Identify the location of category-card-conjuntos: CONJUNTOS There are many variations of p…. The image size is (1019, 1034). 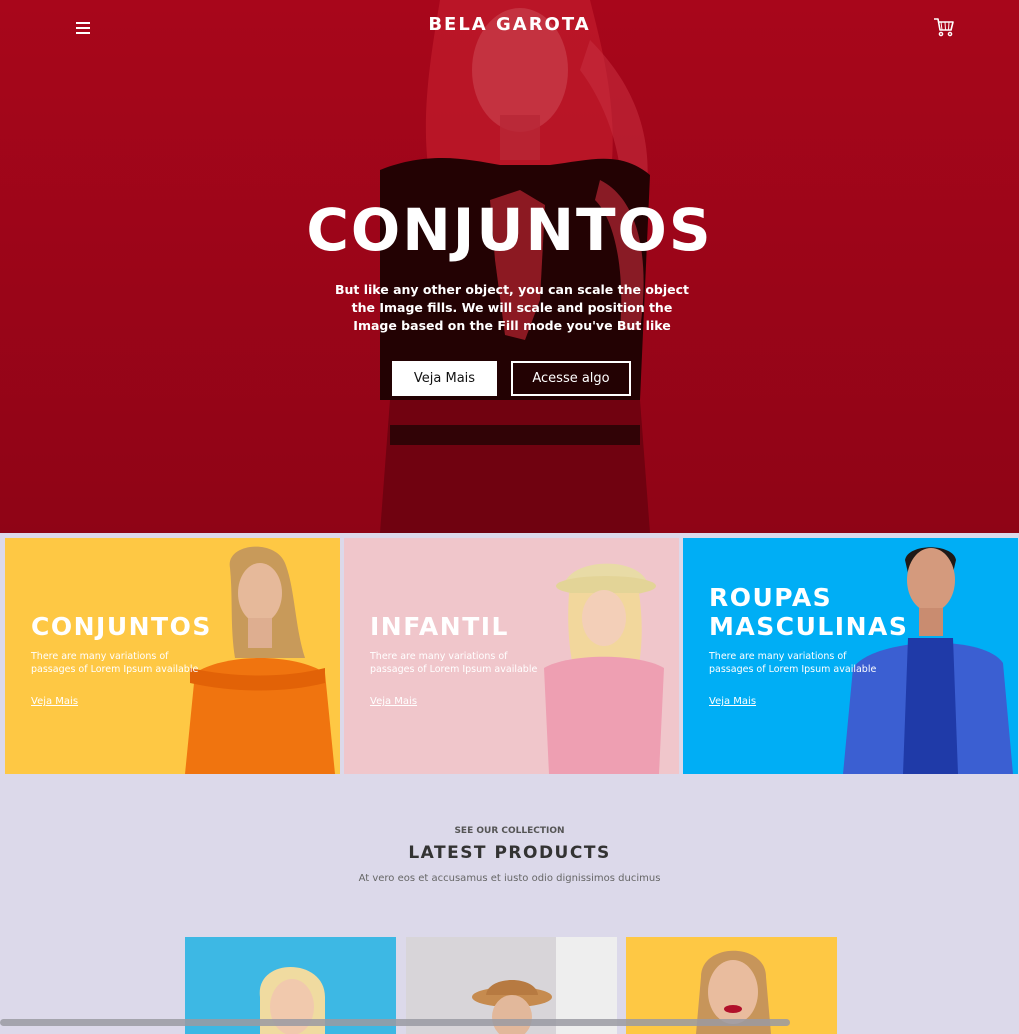
(172, 656).